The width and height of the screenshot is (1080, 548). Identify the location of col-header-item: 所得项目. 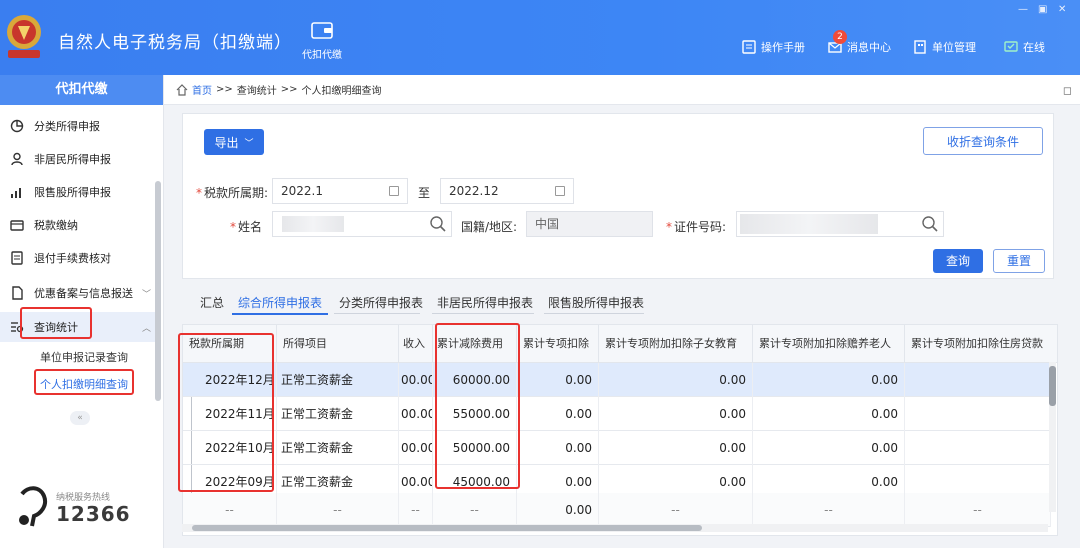
(338, 344).